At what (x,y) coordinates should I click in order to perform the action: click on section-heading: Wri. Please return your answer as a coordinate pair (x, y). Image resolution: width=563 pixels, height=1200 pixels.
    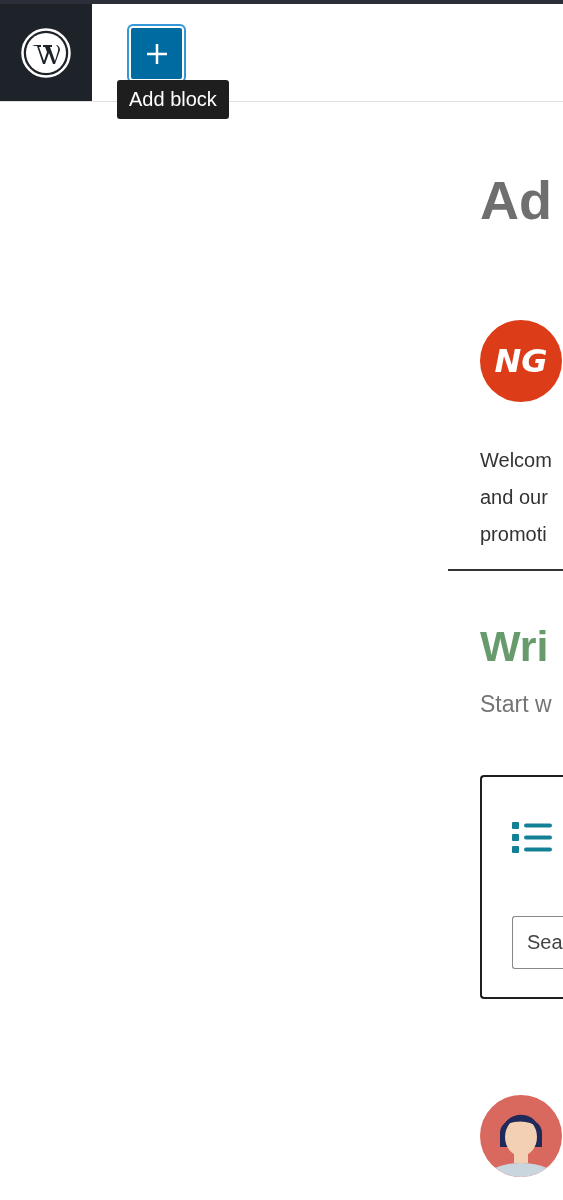
    Looking at the image, I should click on (515, 646).